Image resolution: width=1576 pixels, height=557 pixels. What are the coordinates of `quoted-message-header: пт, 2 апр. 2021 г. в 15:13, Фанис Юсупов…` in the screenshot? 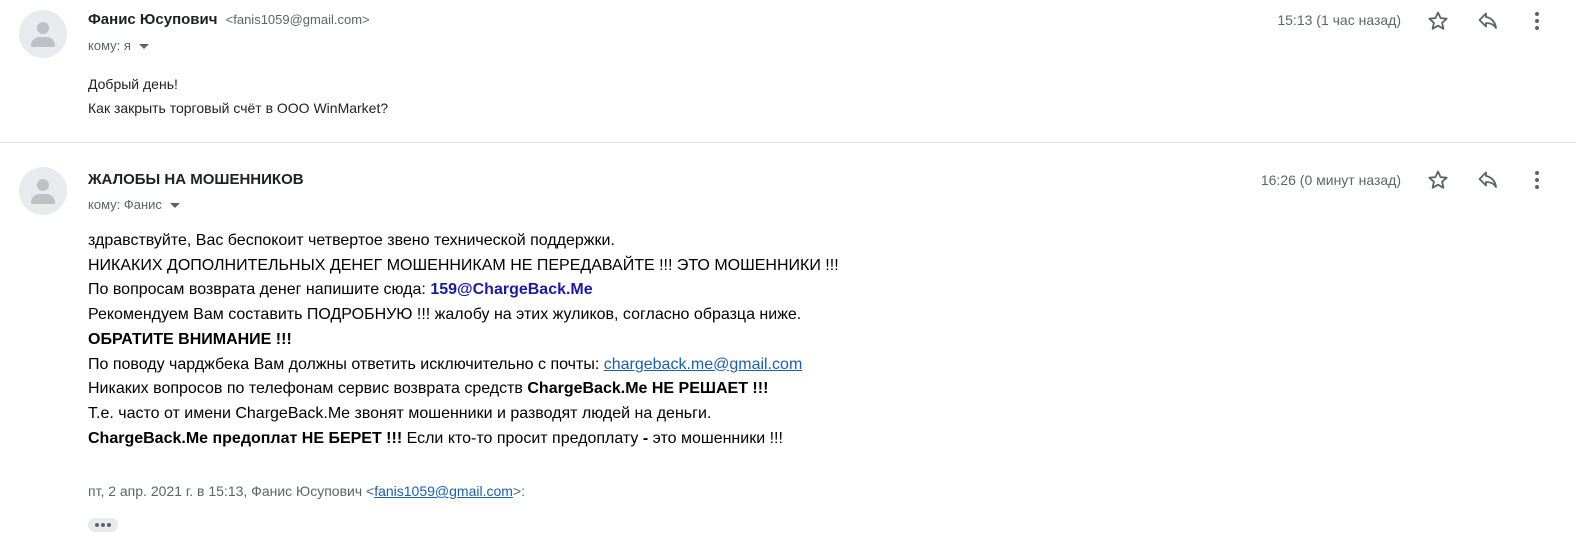 It's located at (306, 491).